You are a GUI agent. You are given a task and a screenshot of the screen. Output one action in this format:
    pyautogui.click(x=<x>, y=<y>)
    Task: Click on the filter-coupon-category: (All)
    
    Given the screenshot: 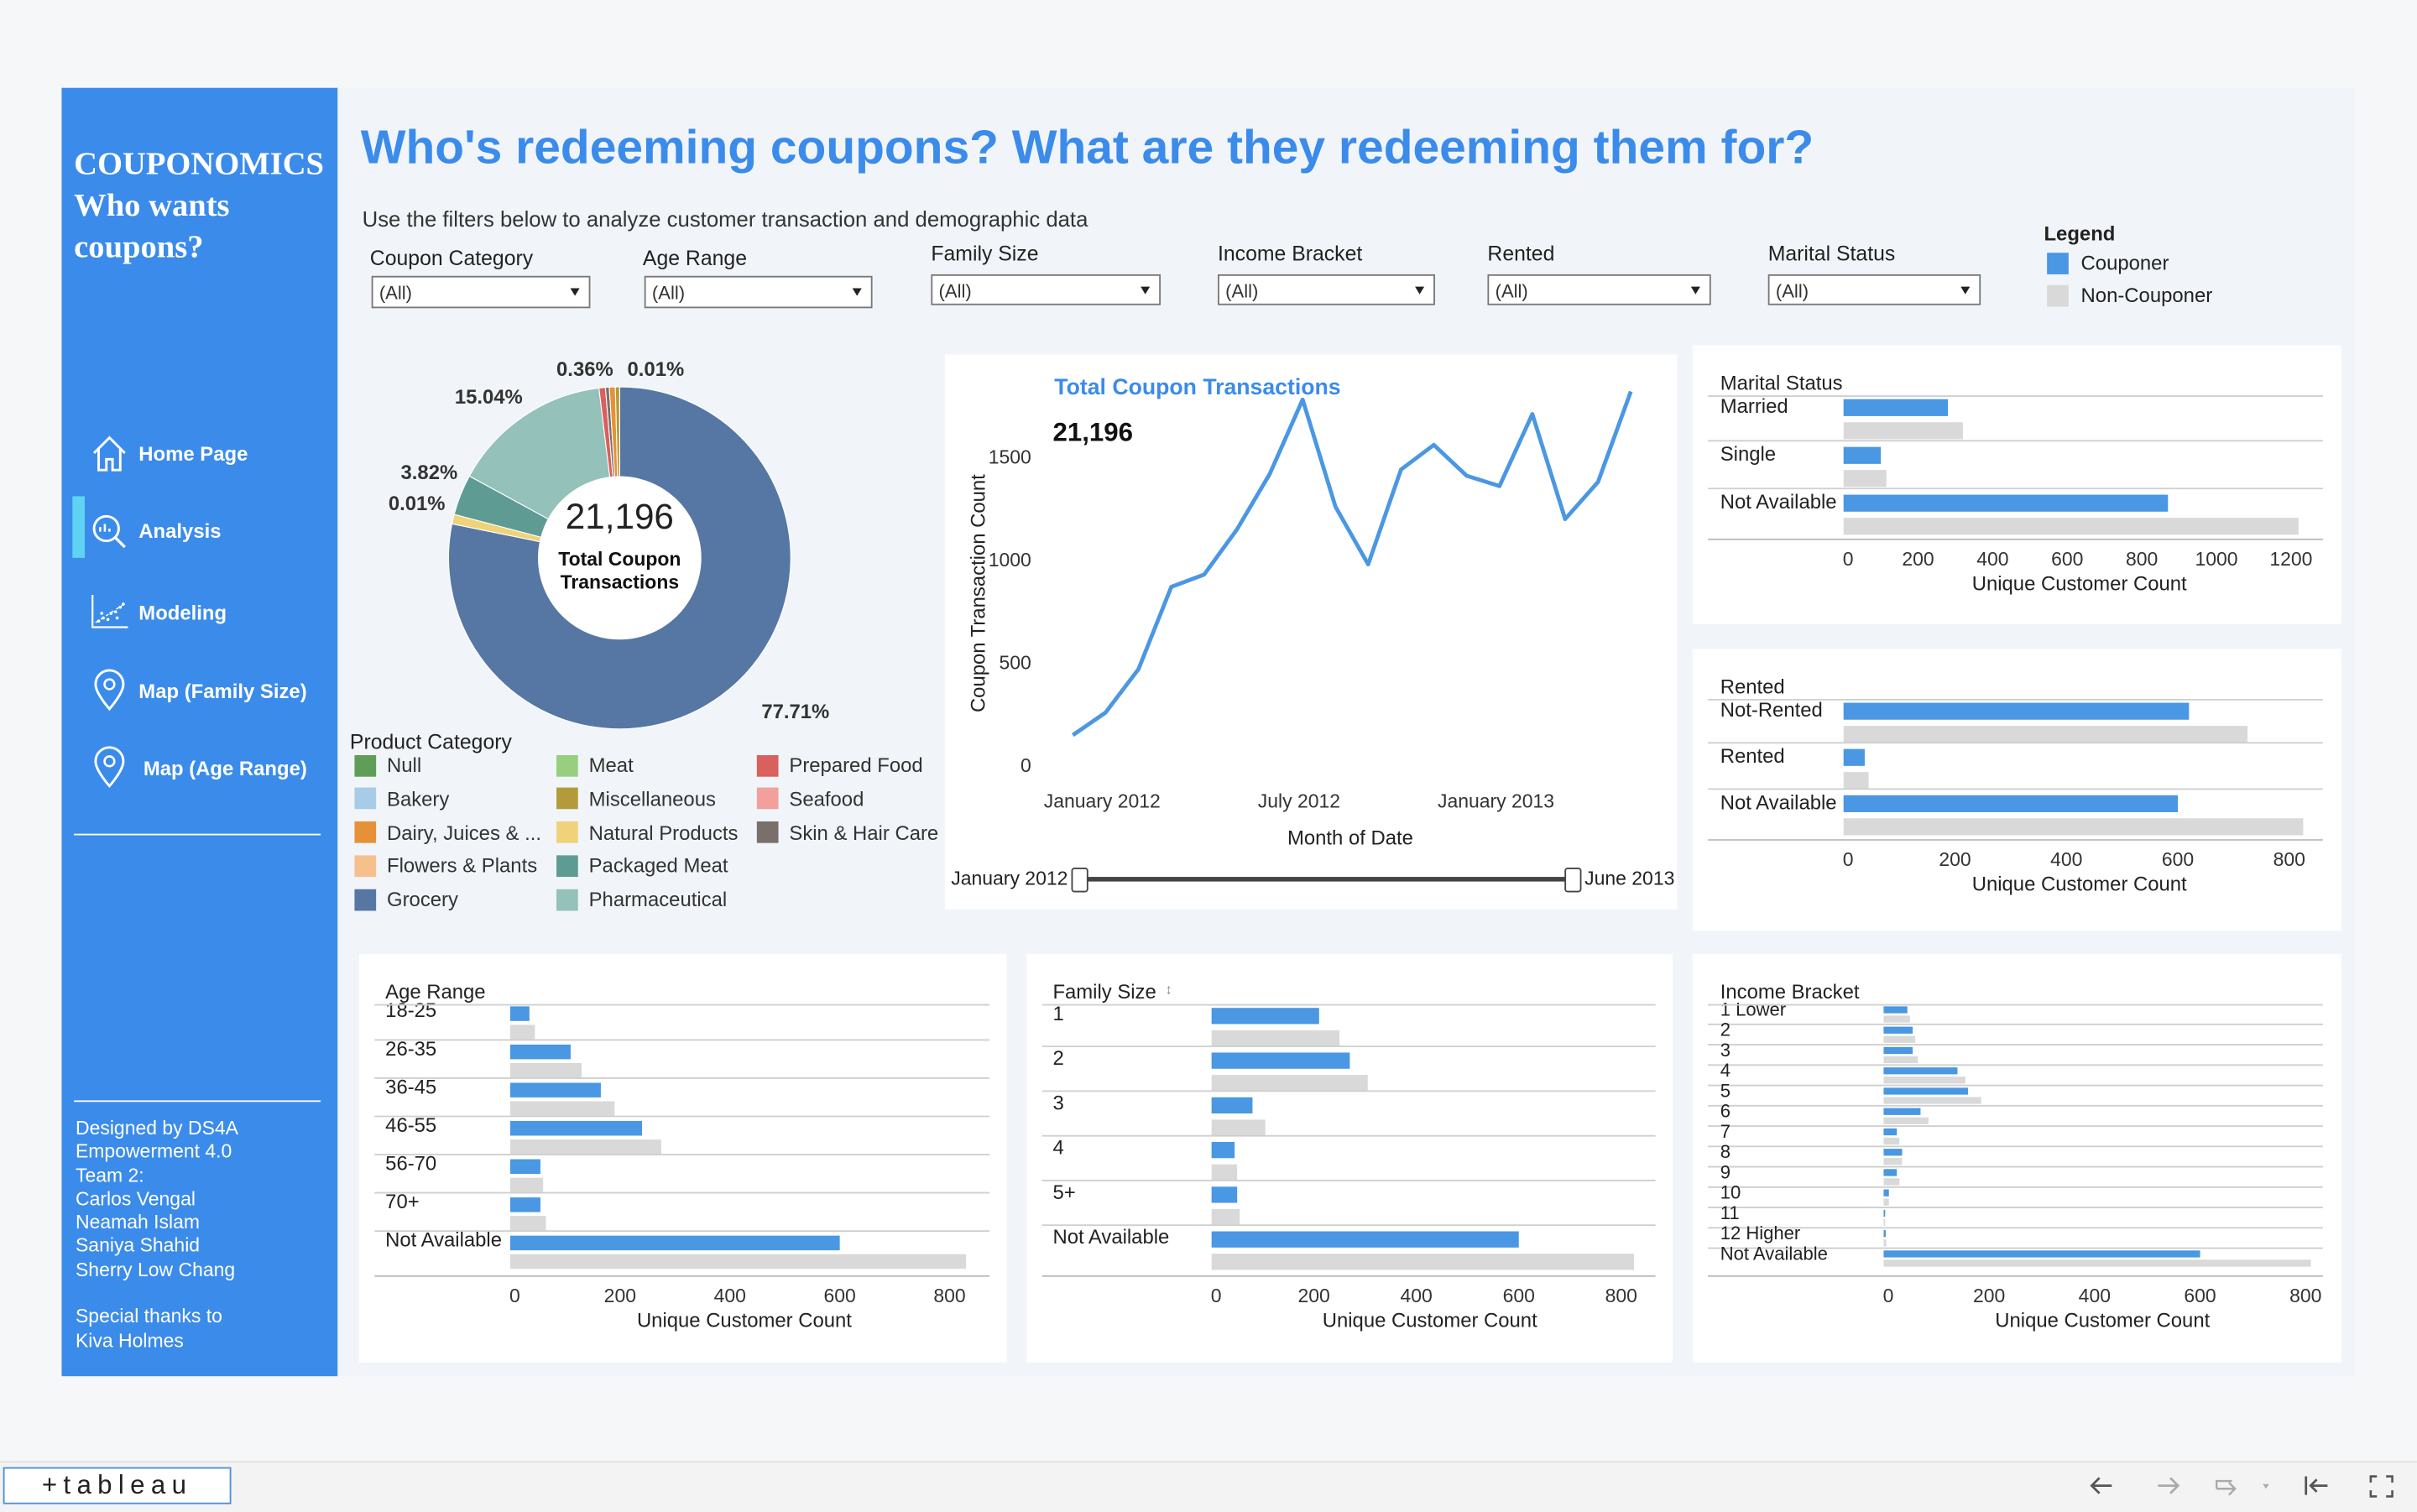 What is the action you would take?
    pyautogui.click(x=481, y=292)
    